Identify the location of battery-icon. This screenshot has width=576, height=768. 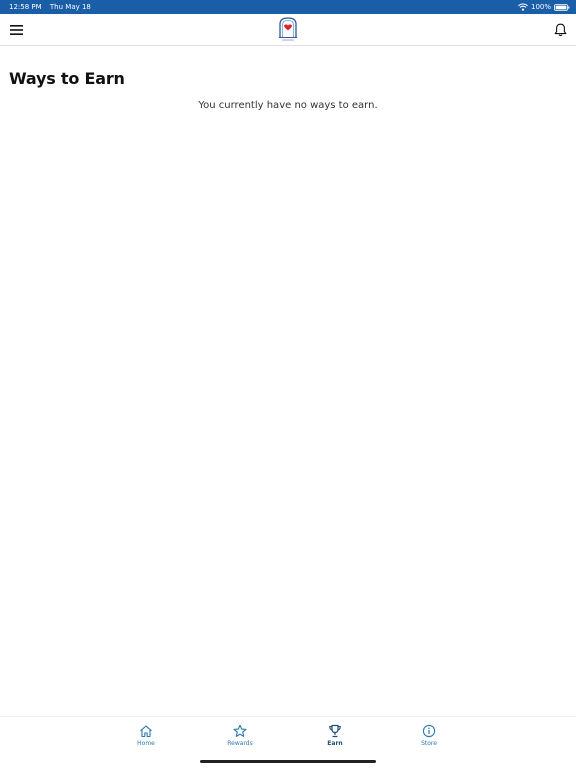
(562, 7).